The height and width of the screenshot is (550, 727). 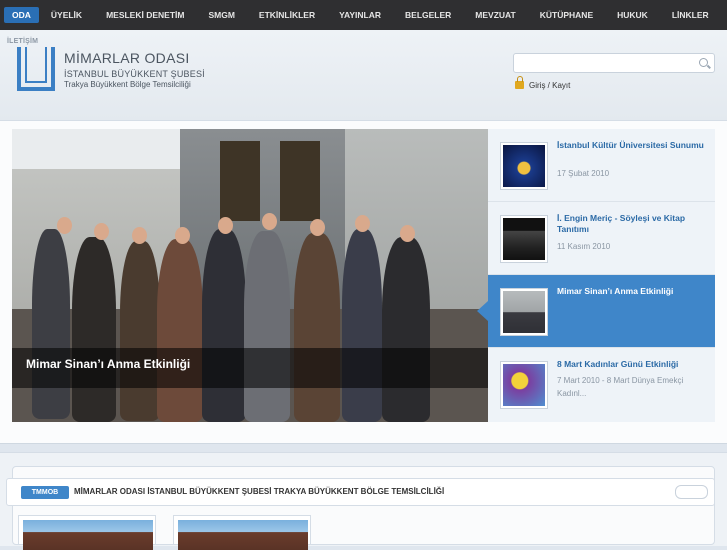 What do you see at coordinates (21, 15) in the screenshot?
I see `nav-item-oda: ODA` at bounding box center [21, 15].